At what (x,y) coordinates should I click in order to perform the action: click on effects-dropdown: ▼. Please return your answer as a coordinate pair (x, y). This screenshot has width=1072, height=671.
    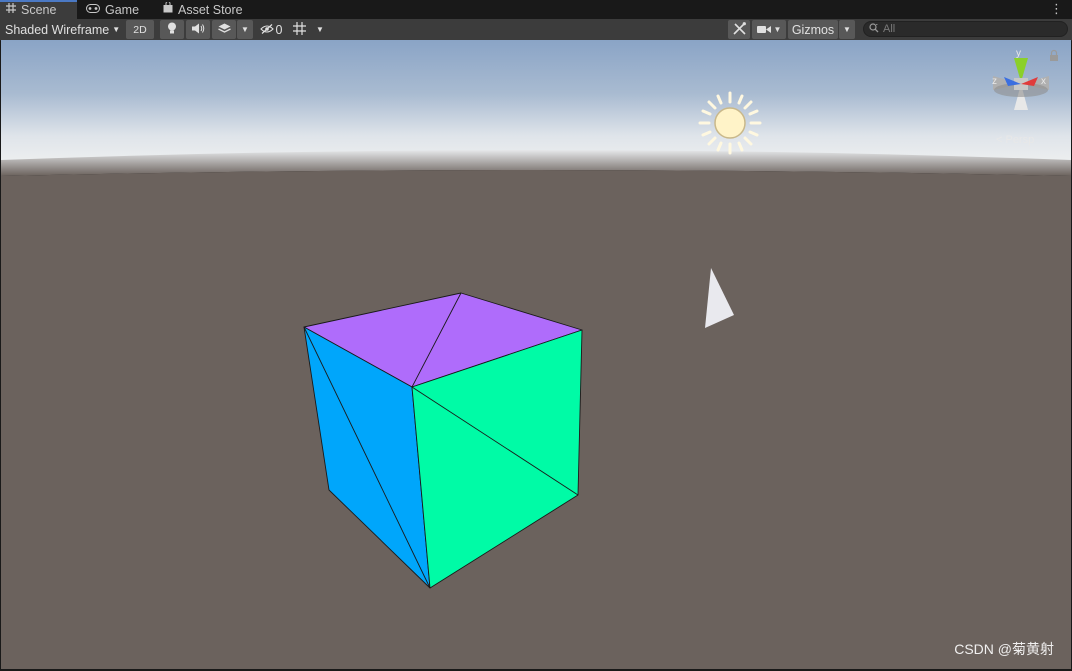
    Looking at the image, I should click on (245, 29).